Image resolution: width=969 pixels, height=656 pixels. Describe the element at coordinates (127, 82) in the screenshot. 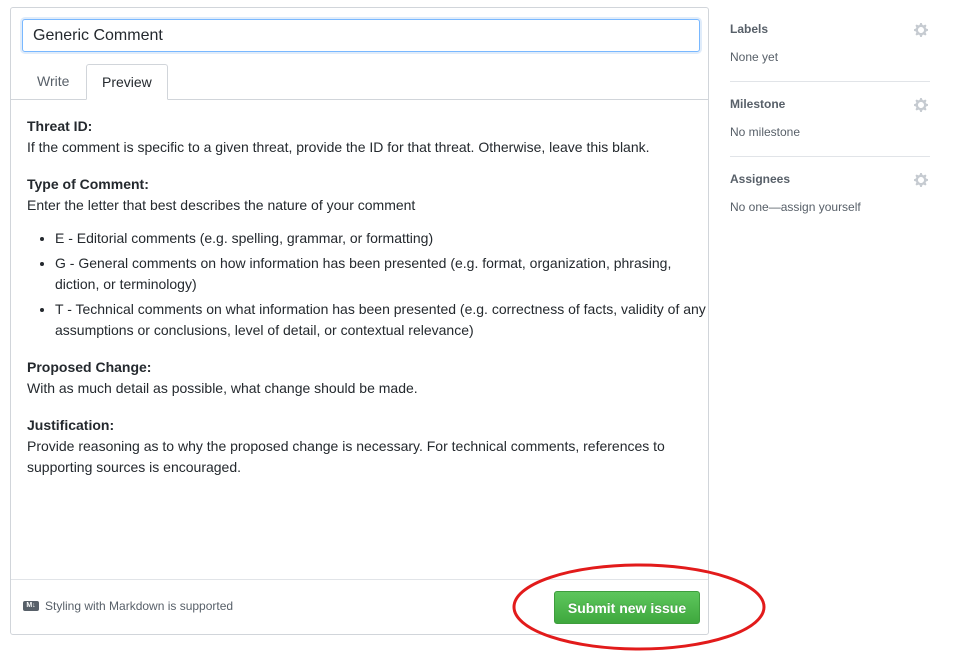

I see `tab-preview: Preview` at that location.